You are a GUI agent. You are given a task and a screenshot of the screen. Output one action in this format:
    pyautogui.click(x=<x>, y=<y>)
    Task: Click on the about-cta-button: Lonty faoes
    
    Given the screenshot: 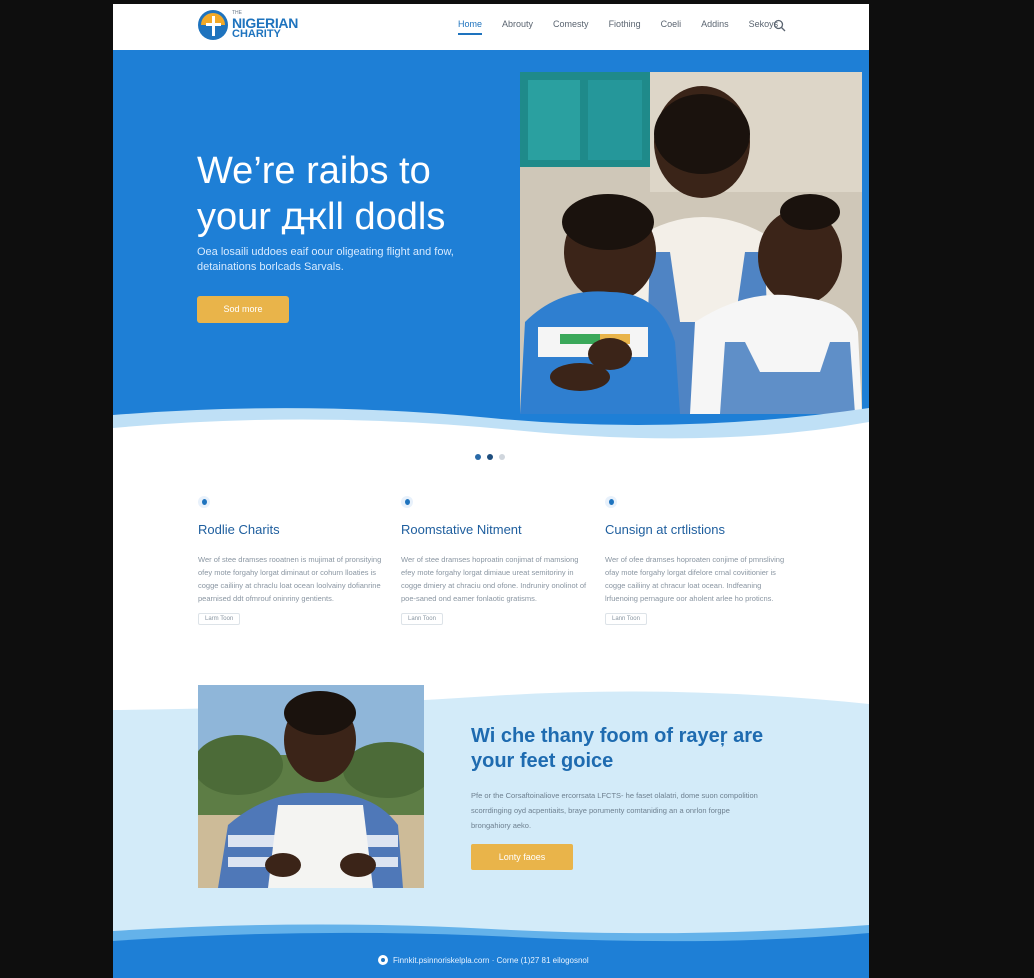 What is the action you would take?
    pyautogui.click(x=522, y=857)
    